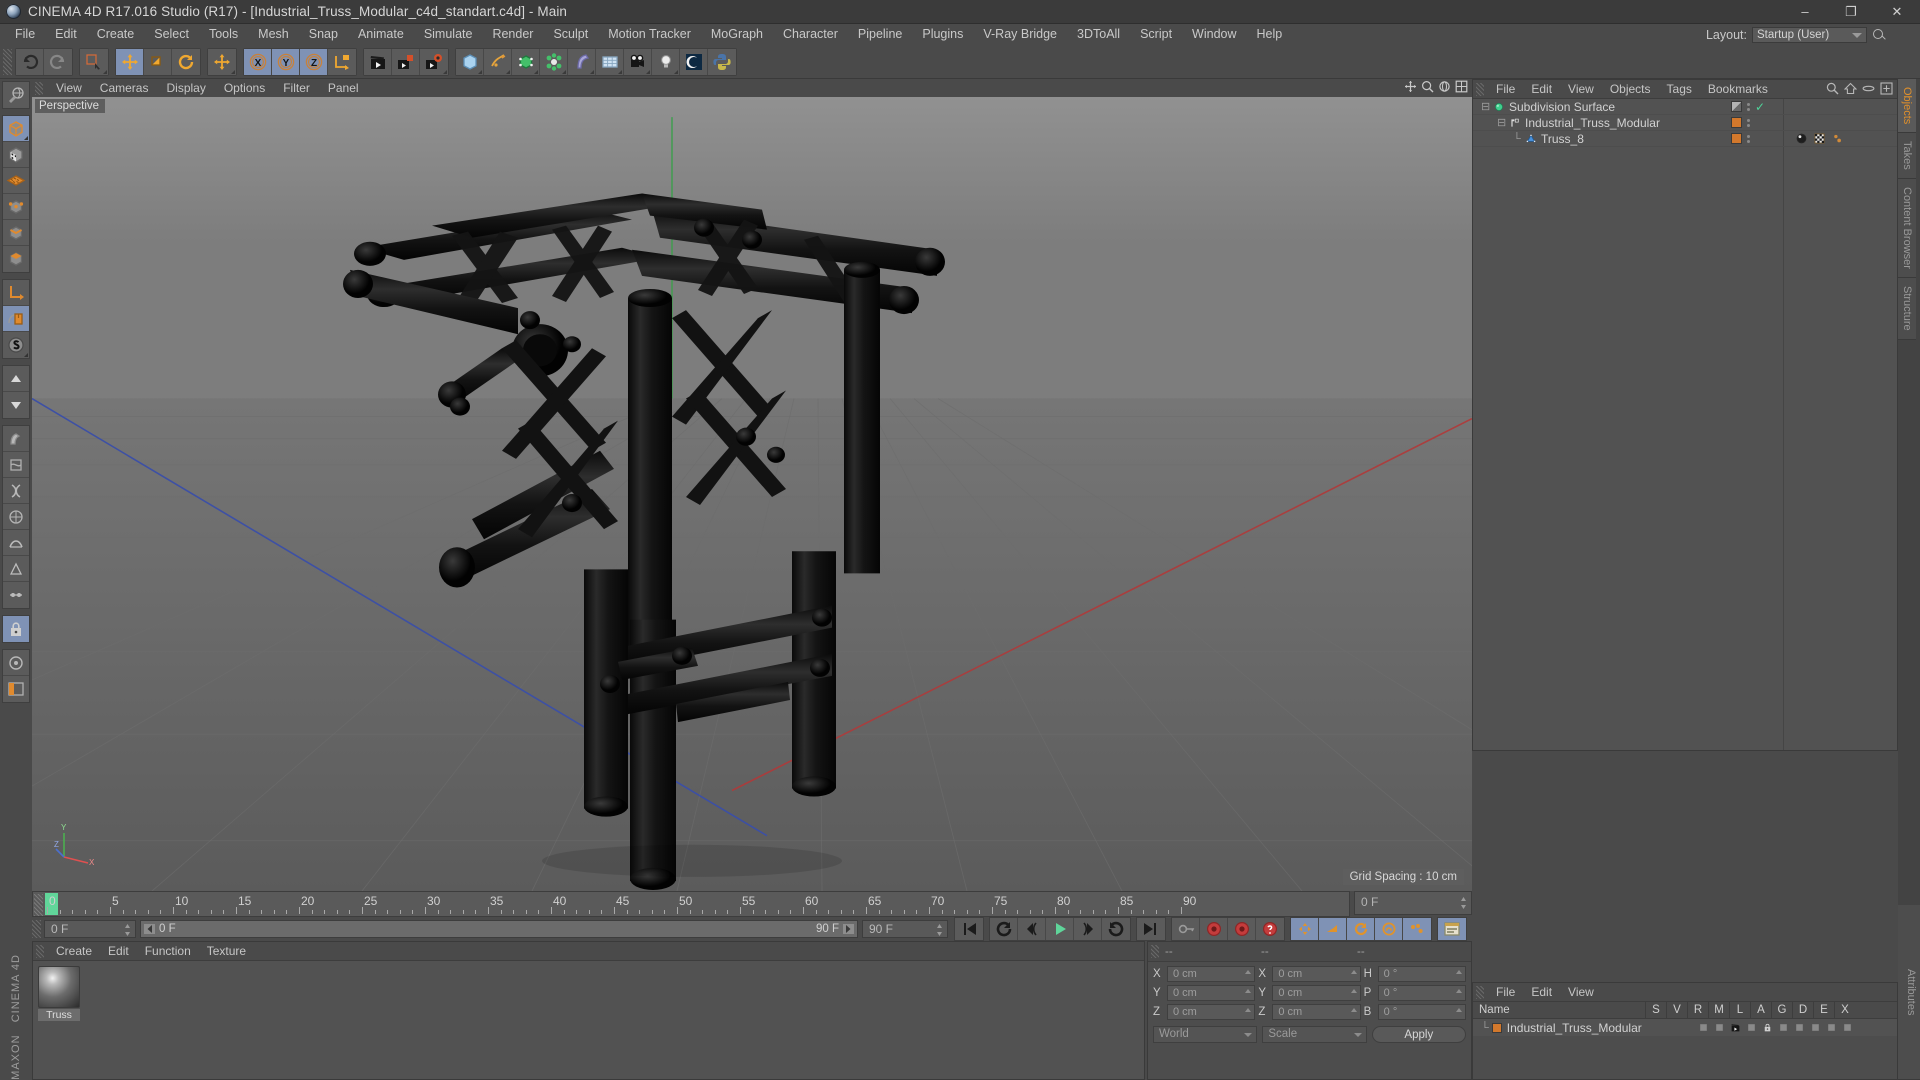 The image size is (1920, 1080). I want to click on z-axis-lock-button: Z, so click(314, 61).